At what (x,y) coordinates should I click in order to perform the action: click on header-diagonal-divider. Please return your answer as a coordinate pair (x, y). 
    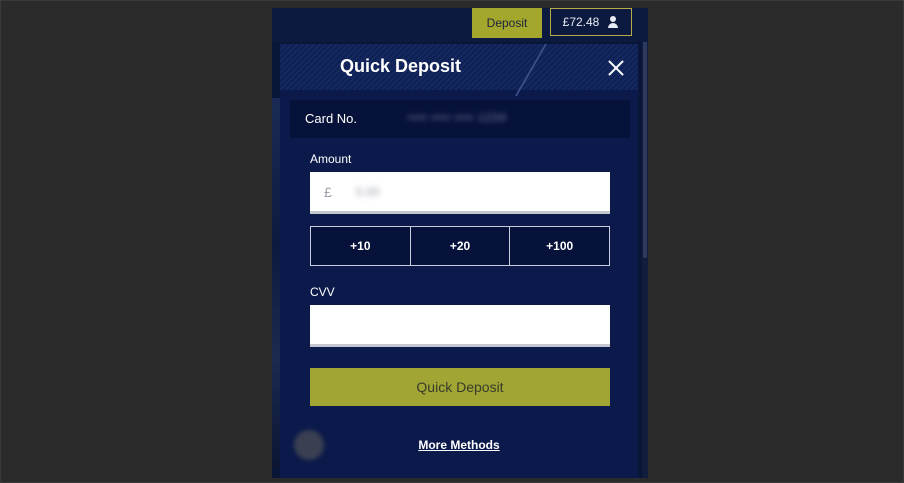
    Looking at the image, I should click on (530, 70).